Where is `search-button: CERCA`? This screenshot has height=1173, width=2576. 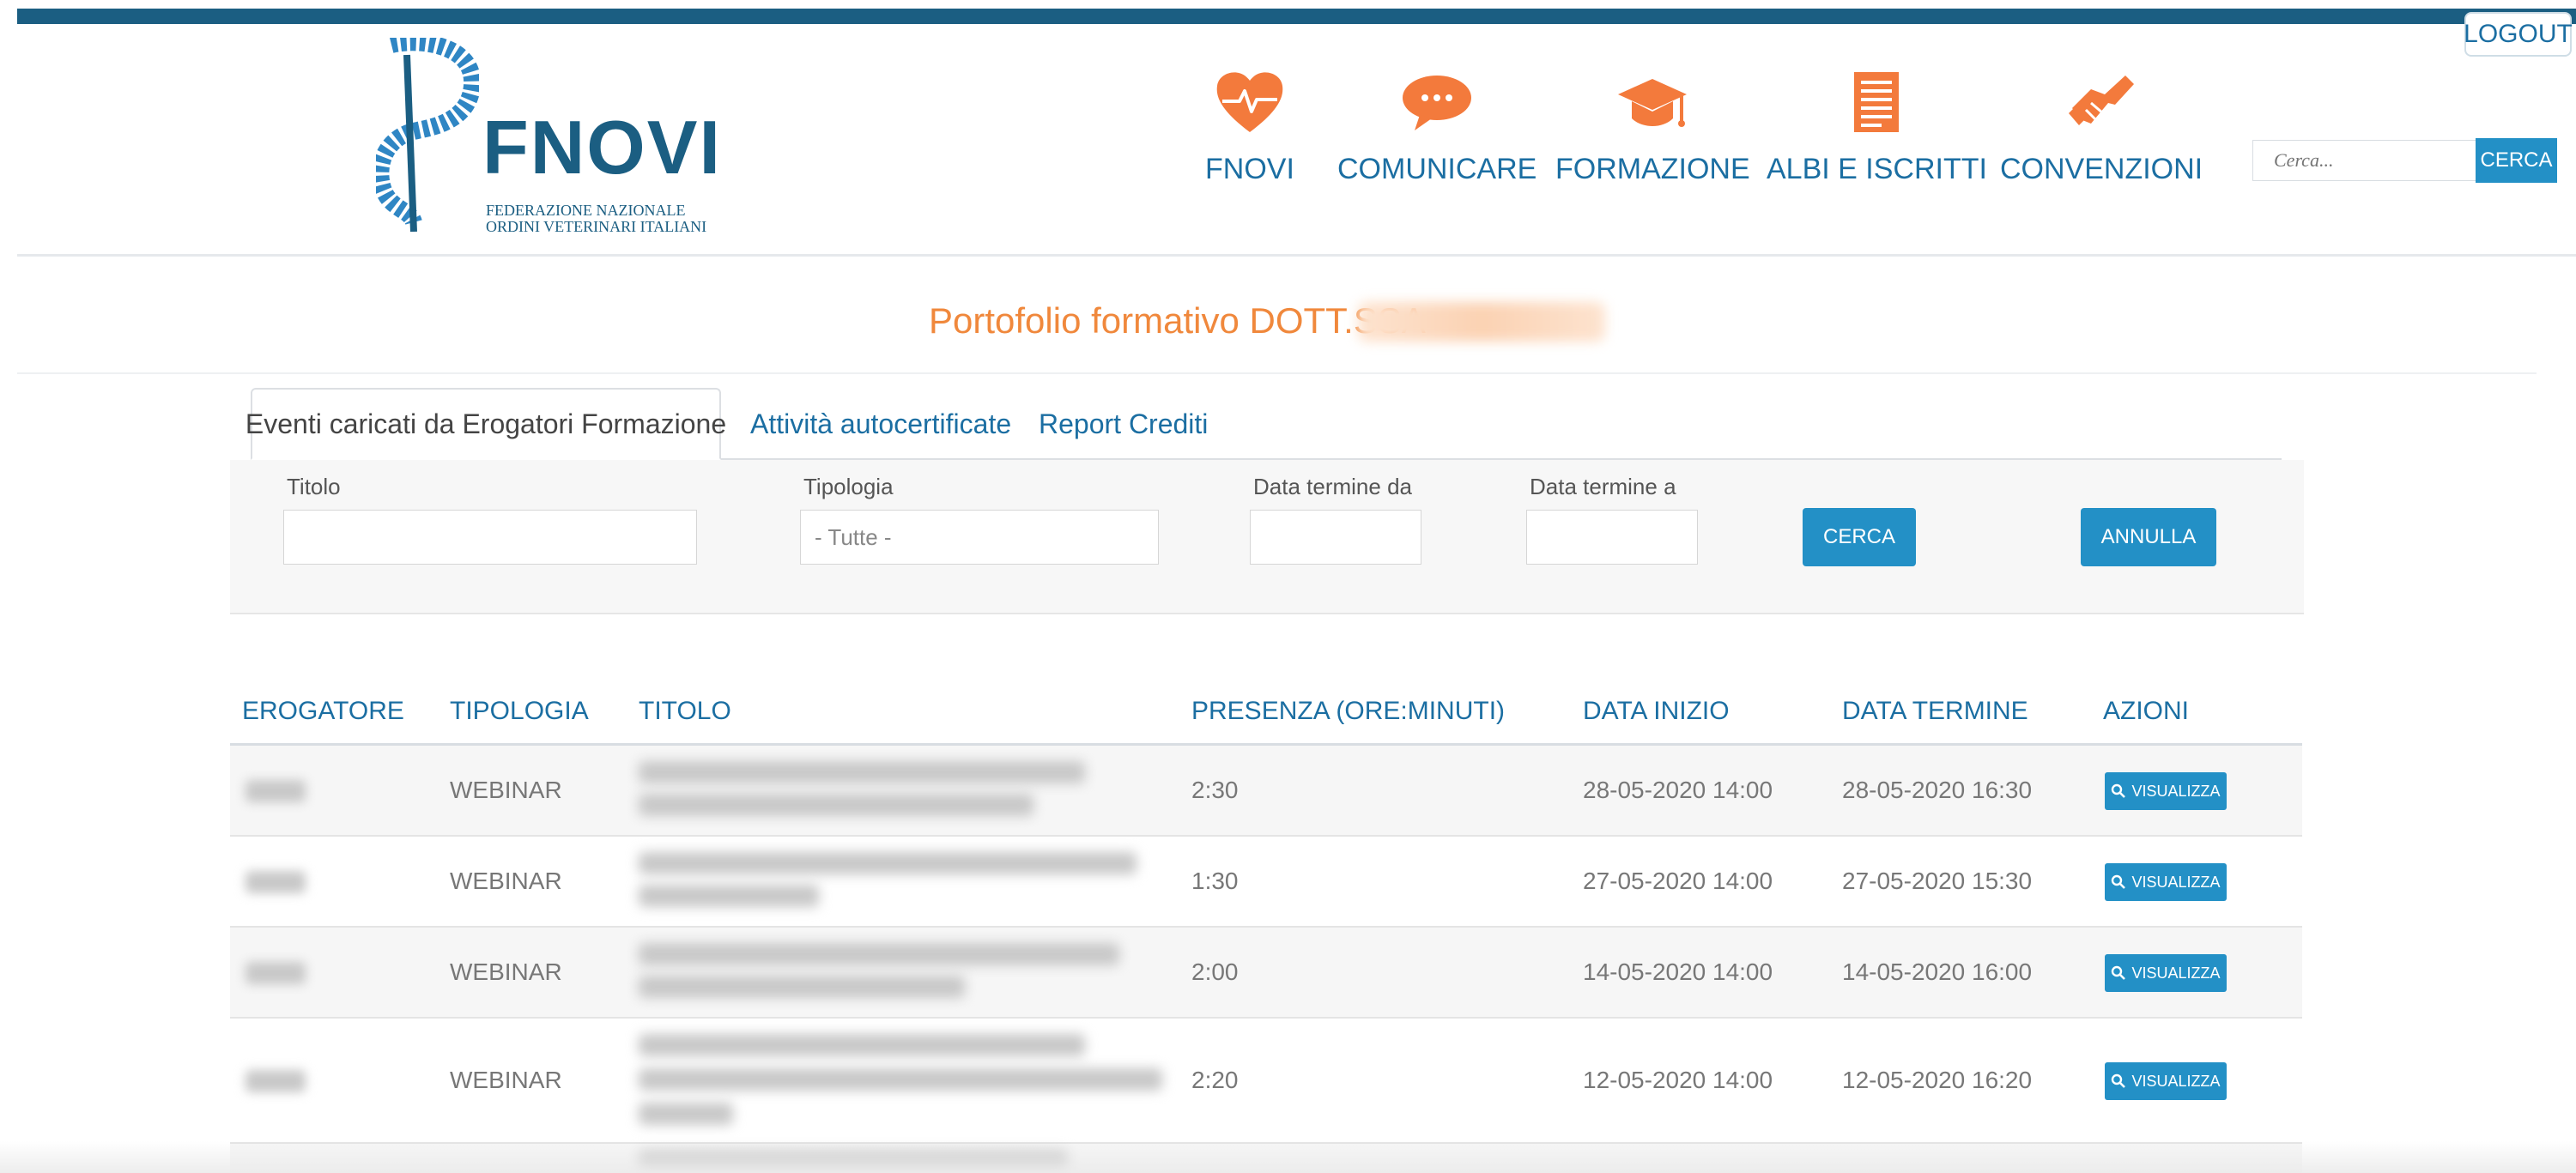 search-button: CERCA is located at coordinates (2516, 160).